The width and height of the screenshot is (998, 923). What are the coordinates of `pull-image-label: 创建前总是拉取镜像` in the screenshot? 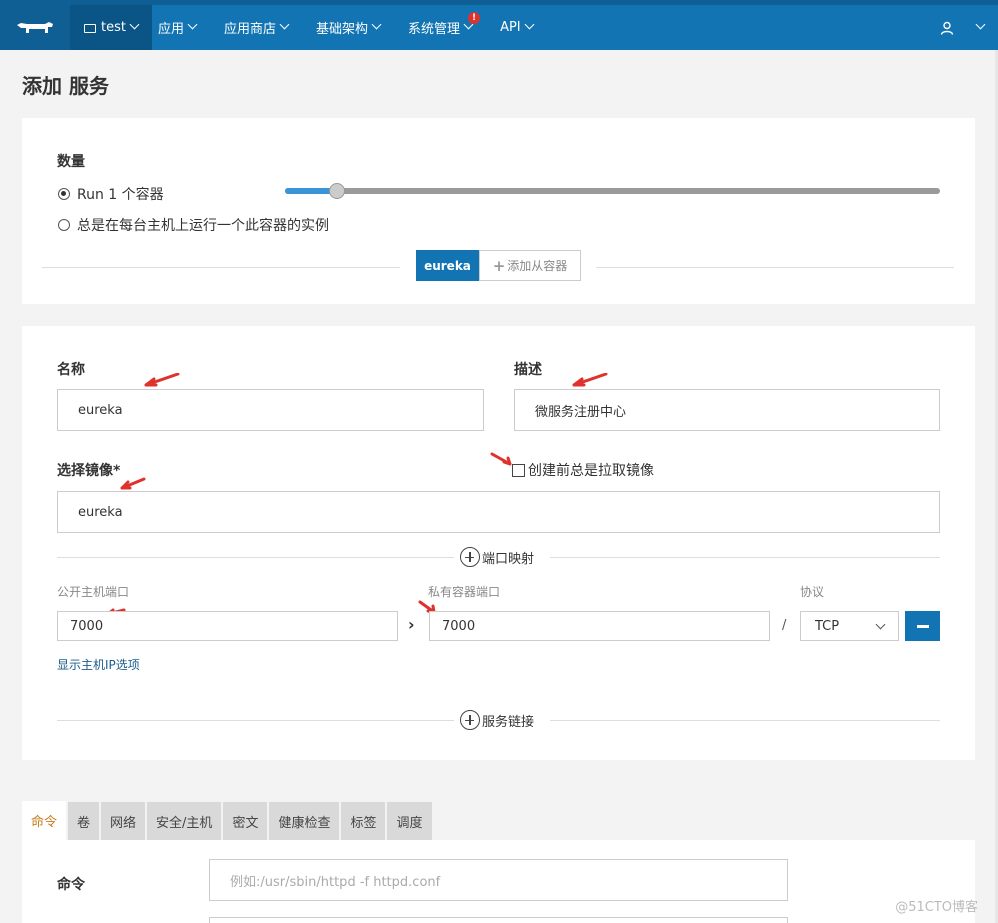 It's located at (591, 471).